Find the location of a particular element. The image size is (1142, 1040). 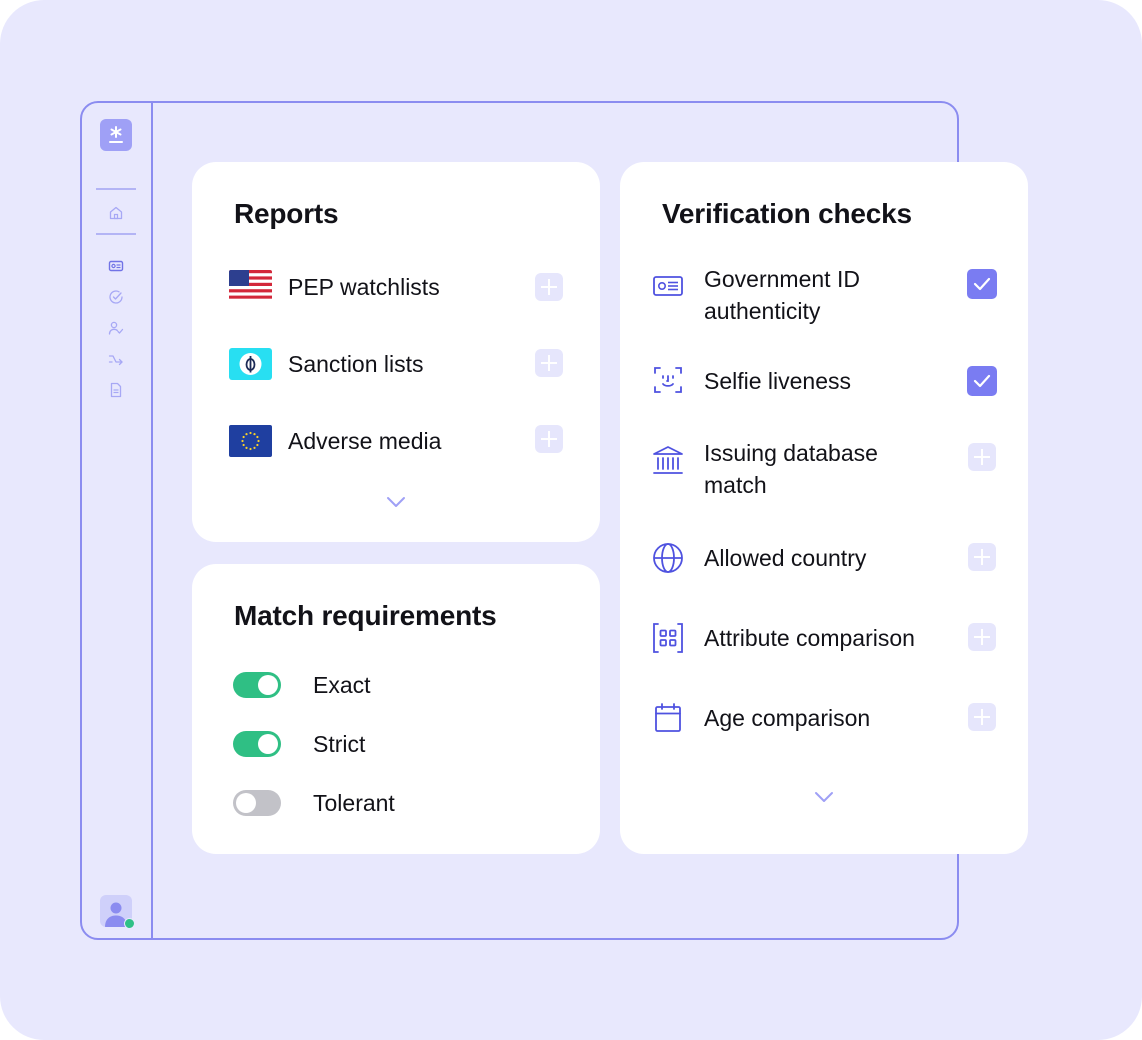

report-item-label: Sanction lists is located at coordinates (356, 364).